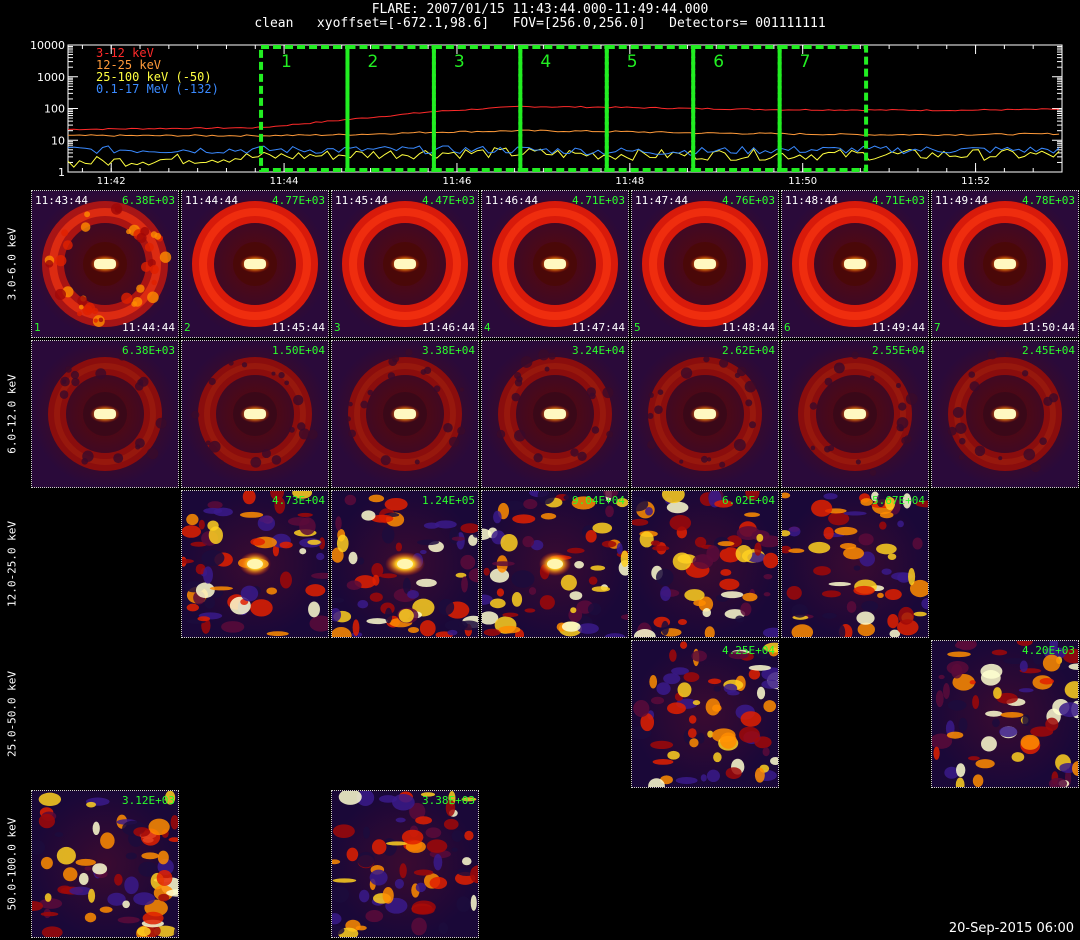 The image size is (1080, 940). What do you see at coordinates (748, 350) in the screenshot?
I see `image-max-value: 2.62E+04` at bounding box center [748, 350].